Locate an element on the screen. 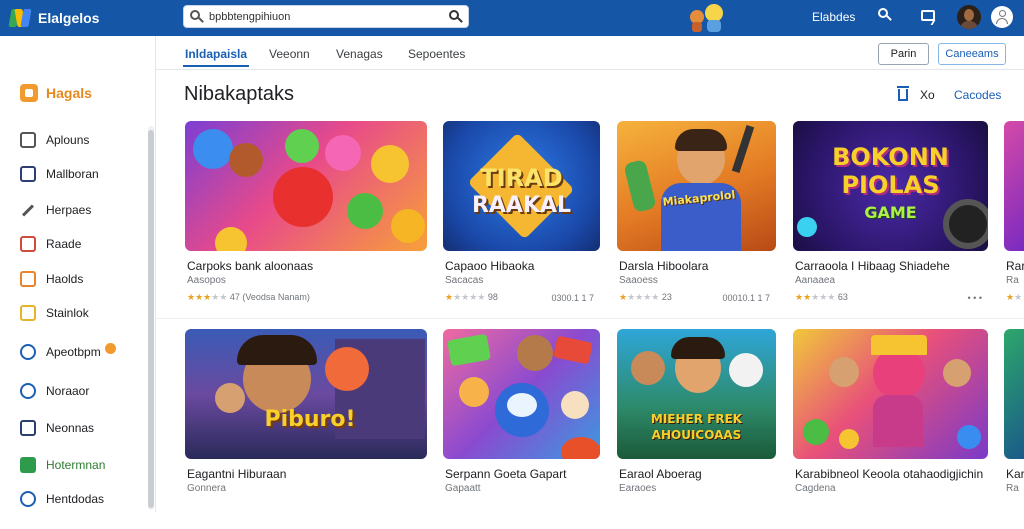 The width and height of the screenshot is (1024, 529). thumbnail-title: MIEHER FREK is located at coordinates (696, 419).